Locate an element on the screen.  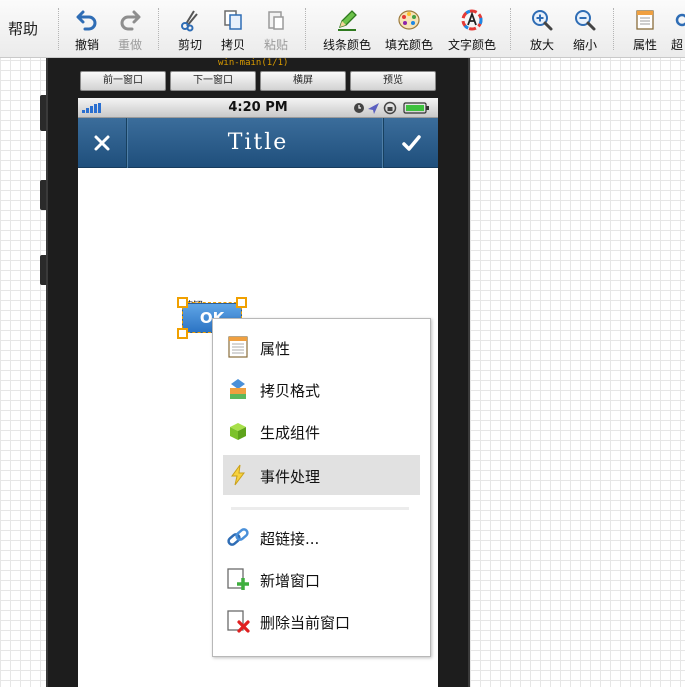
checkmark-icon is located at coordinates (411, 143).